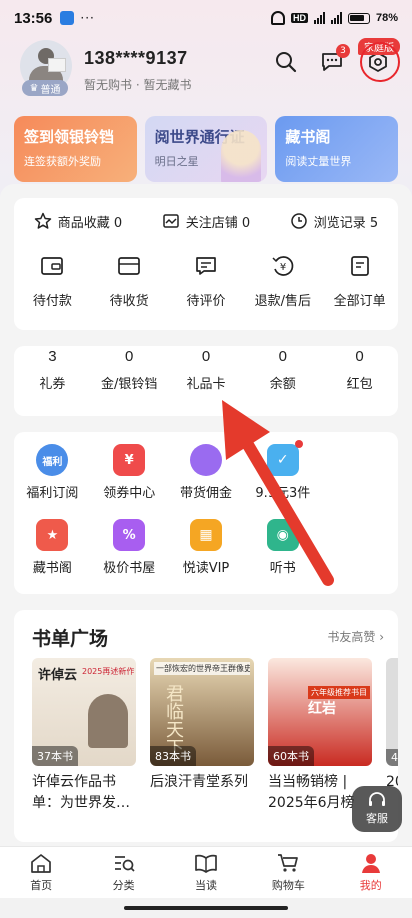  What do you see at coordinates (334, 221) in the screenshot?
I see `quick-link-history: 浏览记录 5` at bounding box center [334, 221].